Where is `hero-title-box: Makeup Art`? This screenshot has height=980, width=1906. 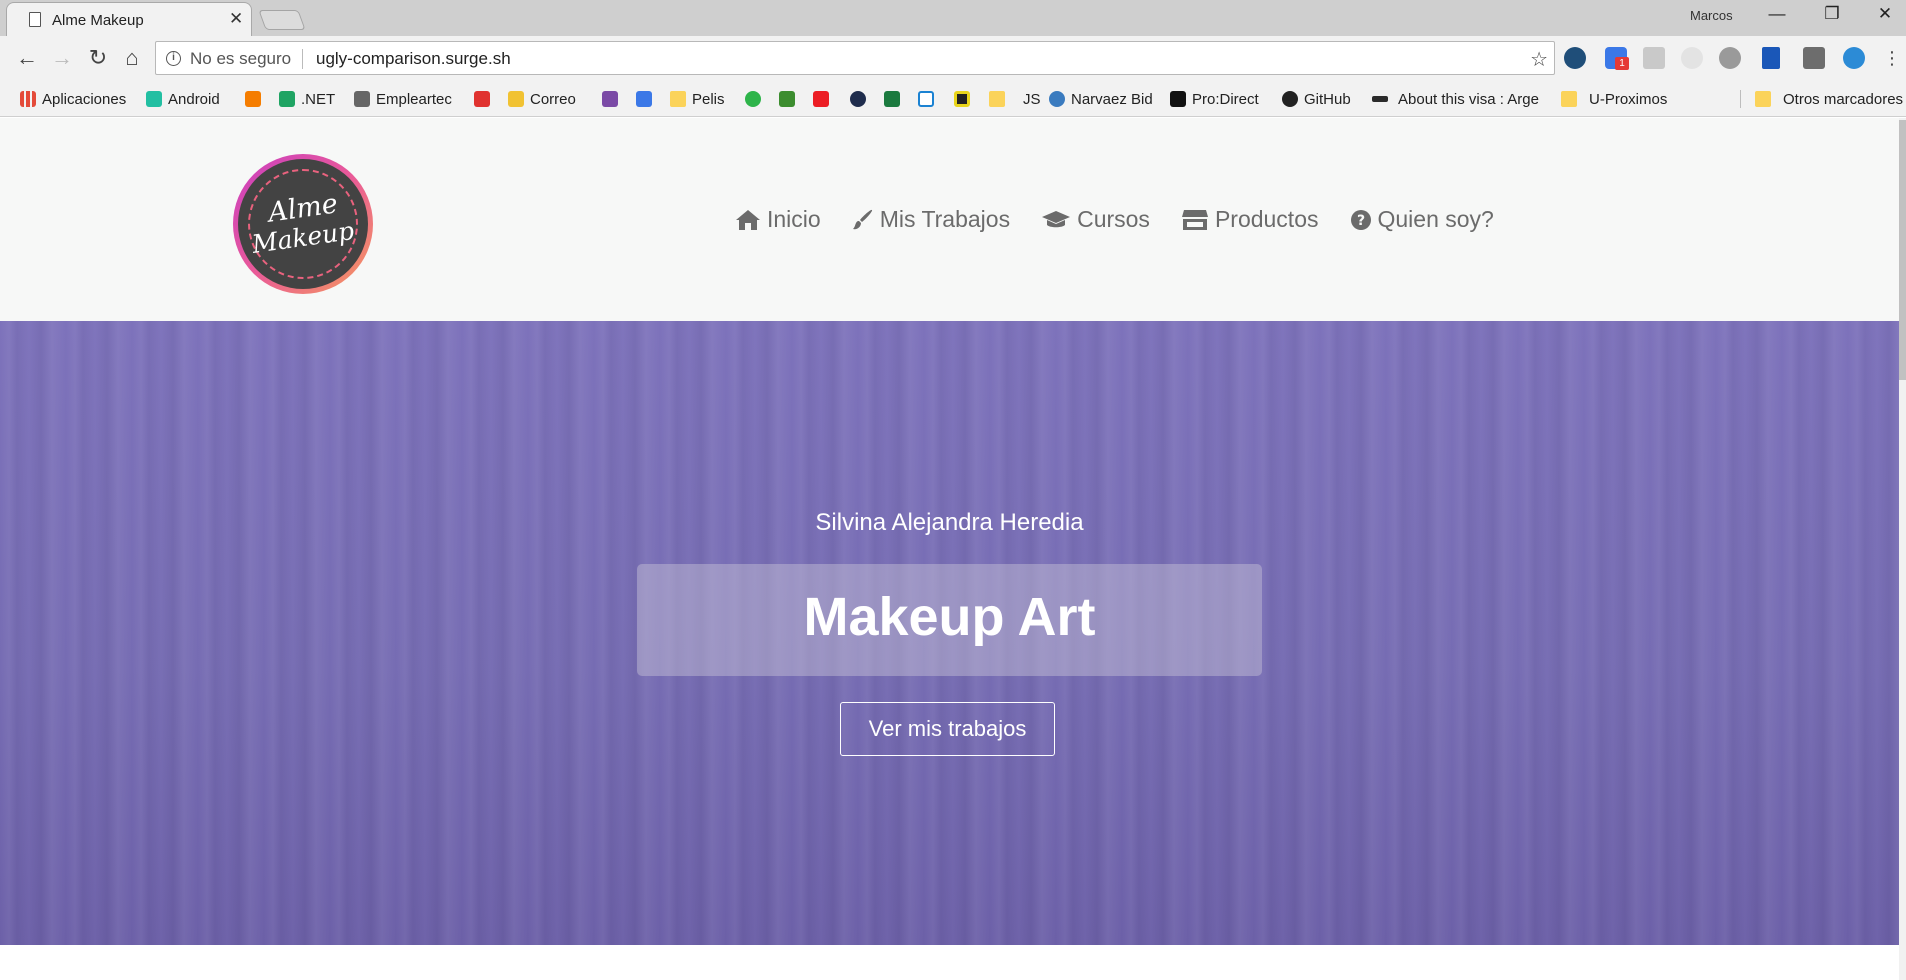
hero-title-box: Makeup Art is located at coordinates (949, 620).